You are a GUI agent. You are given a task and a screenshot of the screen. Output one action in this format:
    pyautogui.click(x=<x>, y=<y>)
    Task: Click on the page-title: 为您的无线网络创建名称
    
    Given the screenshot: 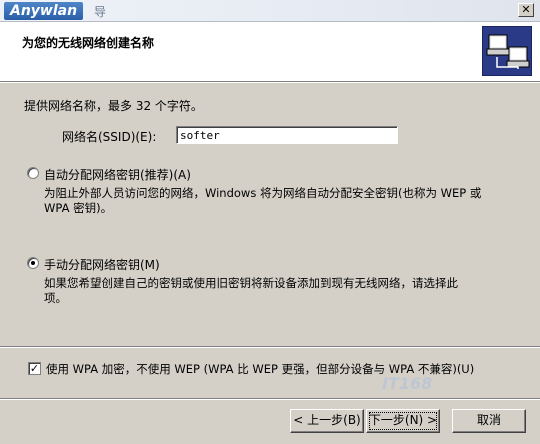 What is the action you would take?
    pyautogui.click(x=88, y=43)
    